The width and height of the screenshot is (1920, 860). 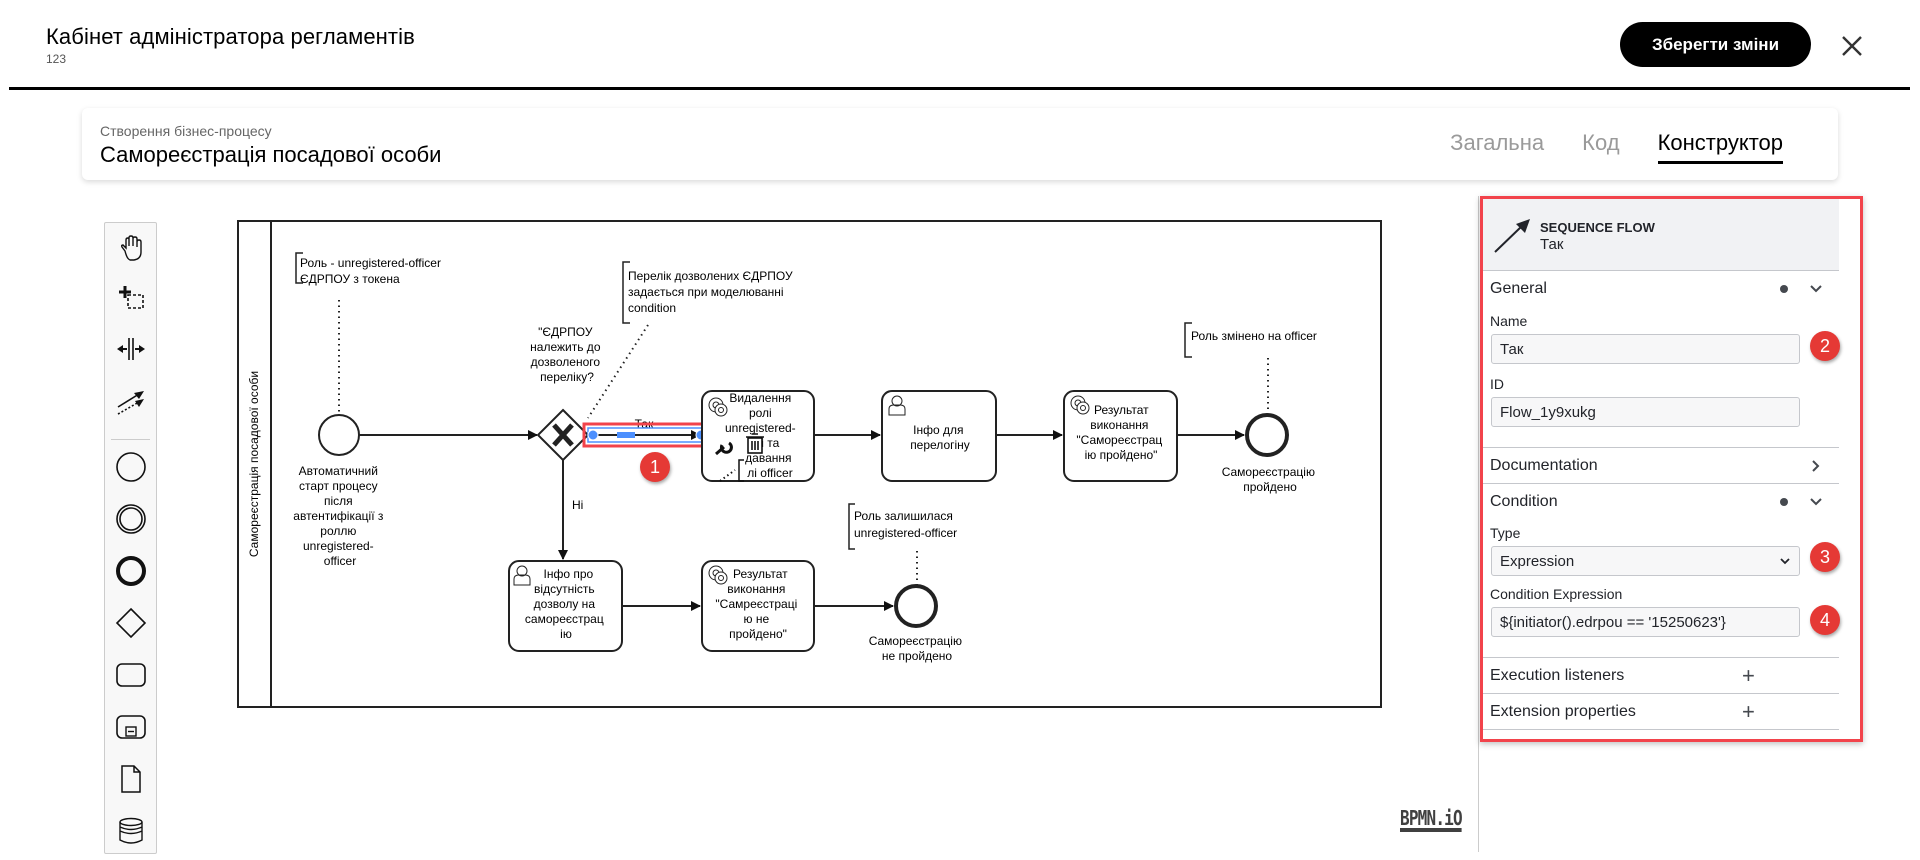 What do you see at coordinates (186, 131) in the screenshot?
I see `process-card-subtitle: Створення бізнес-процесу` at bounding box center [186, 131].